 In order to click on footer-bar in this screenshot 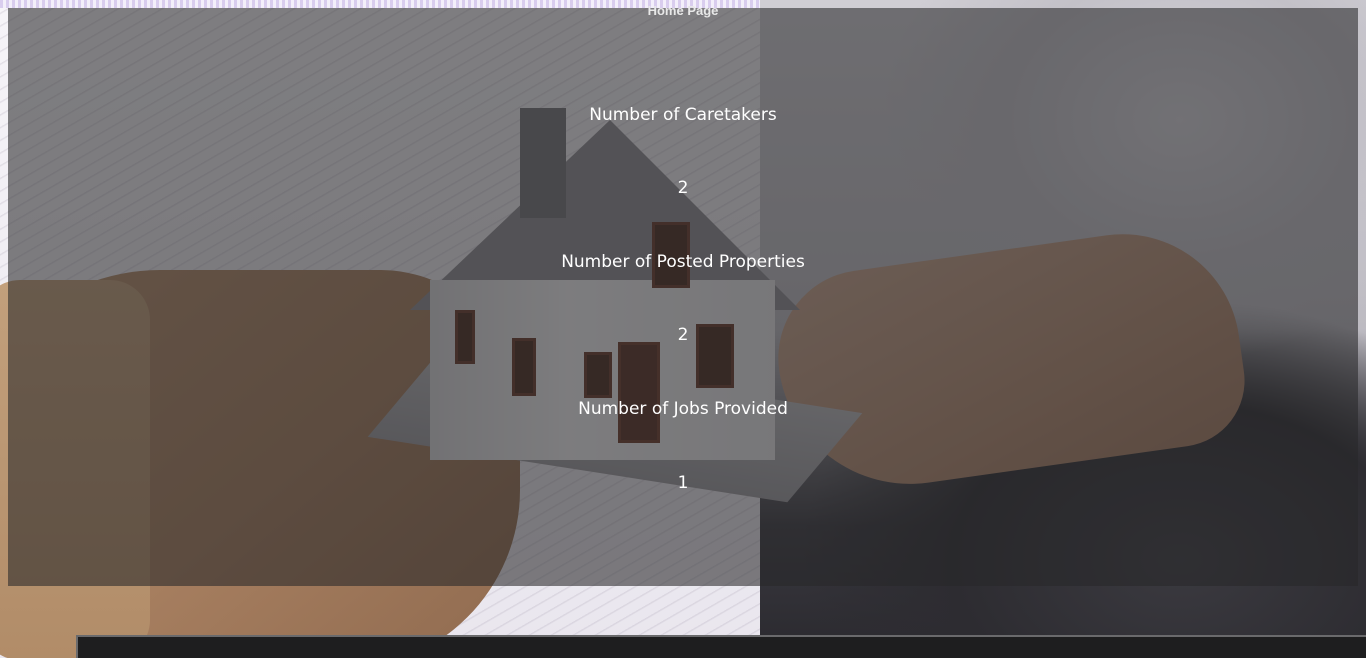, I will do `click(721, 646)`.